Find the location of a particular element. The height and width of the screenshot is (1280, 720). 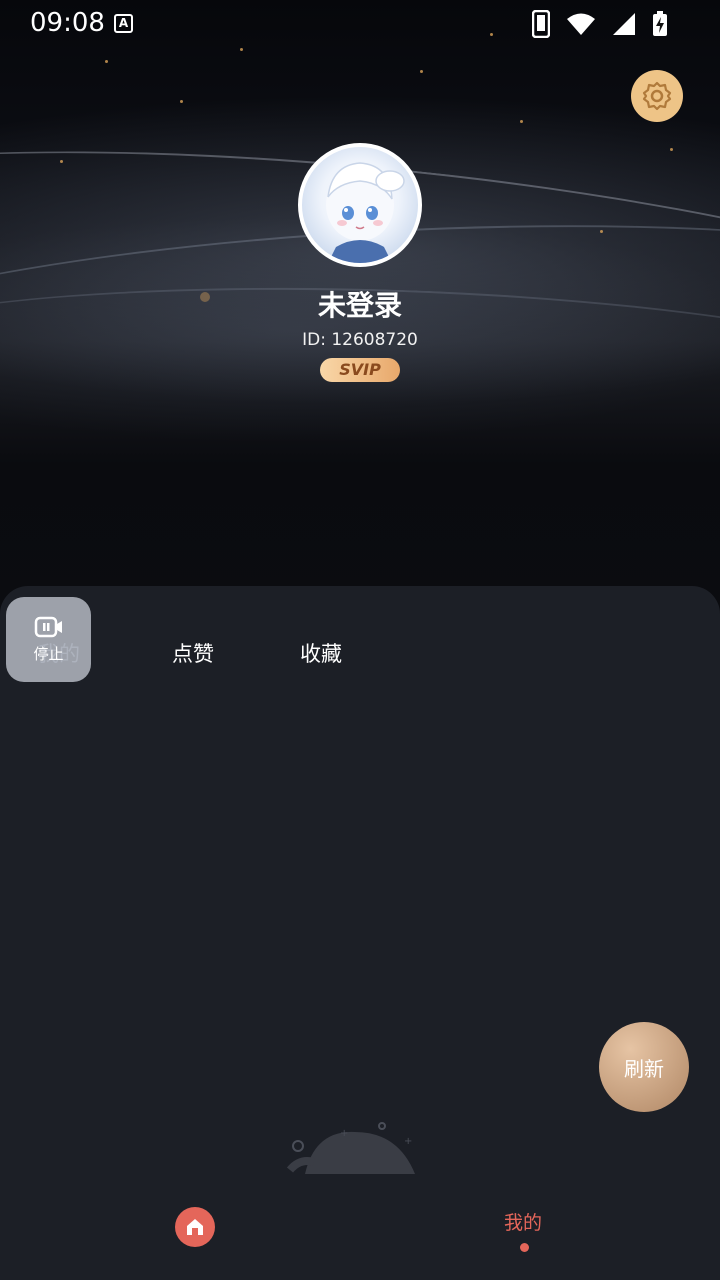

svip-badge-label: SVIP is located at coordinates (360, 369).